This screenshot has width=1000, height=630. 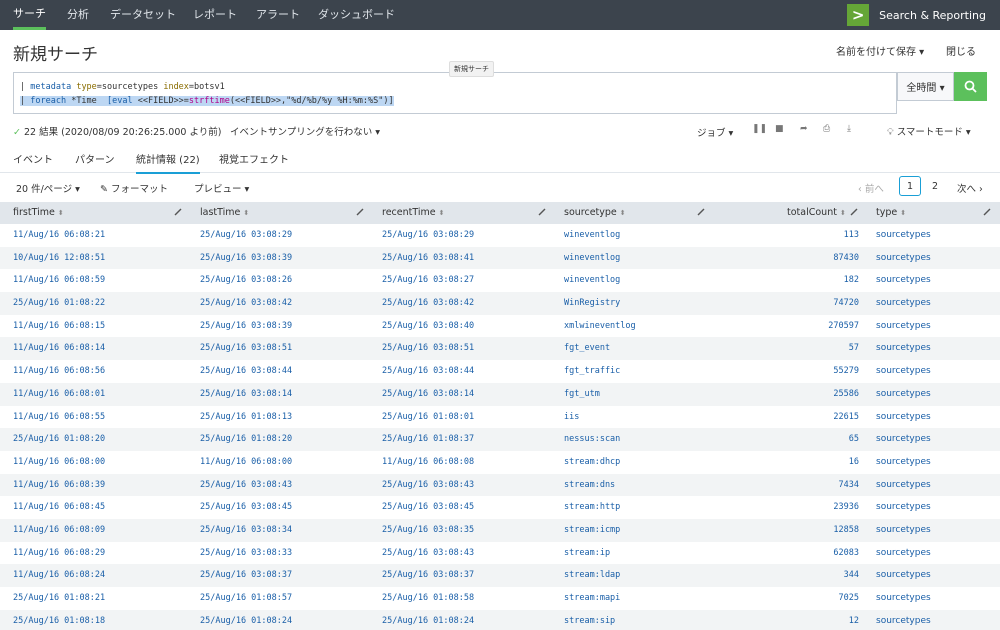 What do you see at coordinates (59, 462) in the screenshot?
I see `cell-firsttime: 11/Aug/16 06:08:00` at bounding box center [59, 462].